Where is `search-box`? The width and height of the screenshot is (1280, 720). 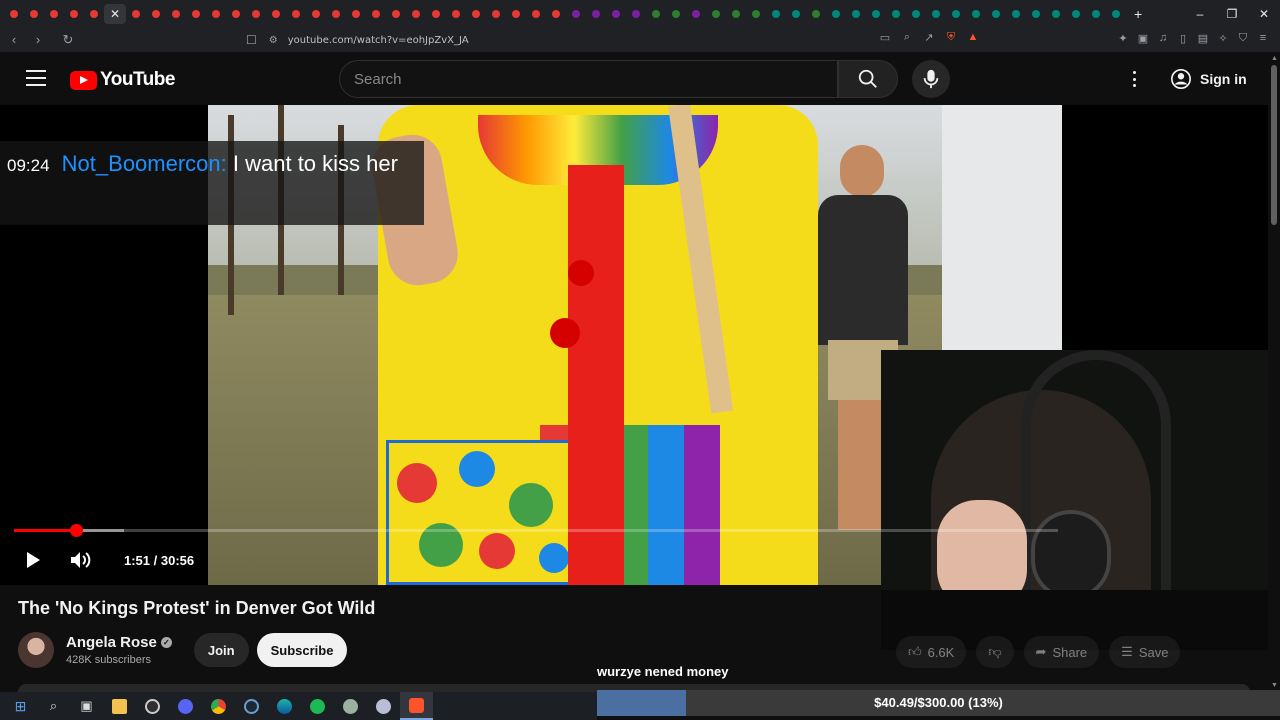 search-box is located at coordinates (588, 79).